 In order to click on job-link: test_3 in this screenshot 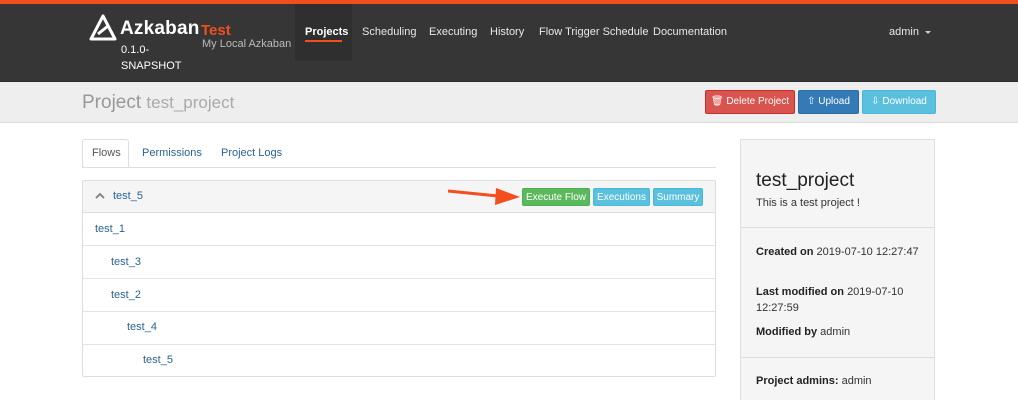, I will do `click(126, 262)`.